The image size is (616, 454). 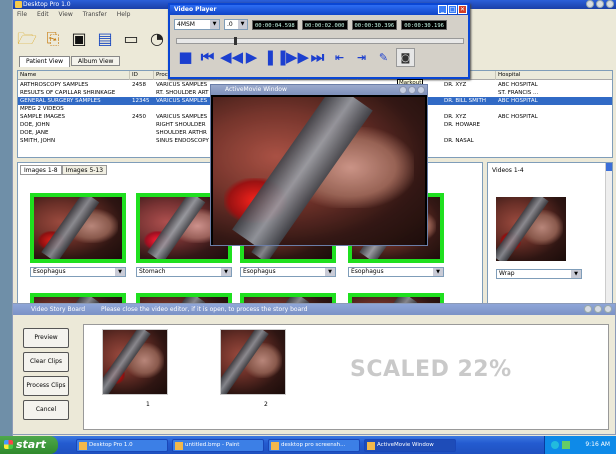 I want to click on table-cell: SINUS ENDOSCOPY, so click(x=182, y=141).